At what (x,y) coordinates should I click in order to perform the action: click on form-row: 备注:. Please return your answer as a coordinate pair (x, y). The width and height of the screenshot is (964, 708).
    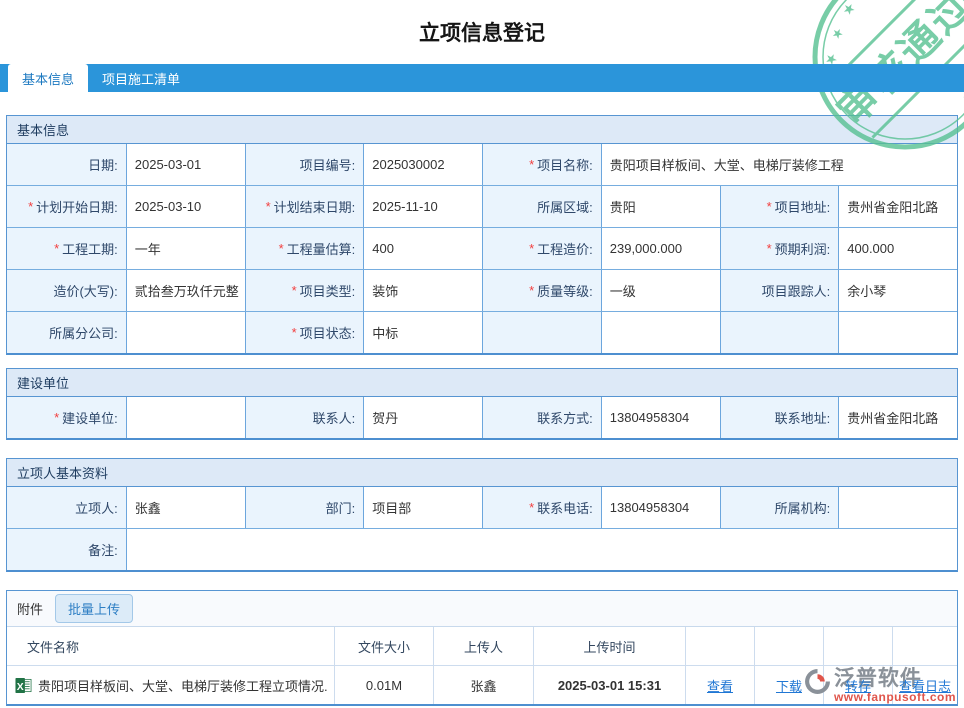
    Looking at the image, I should click on (482, 549).